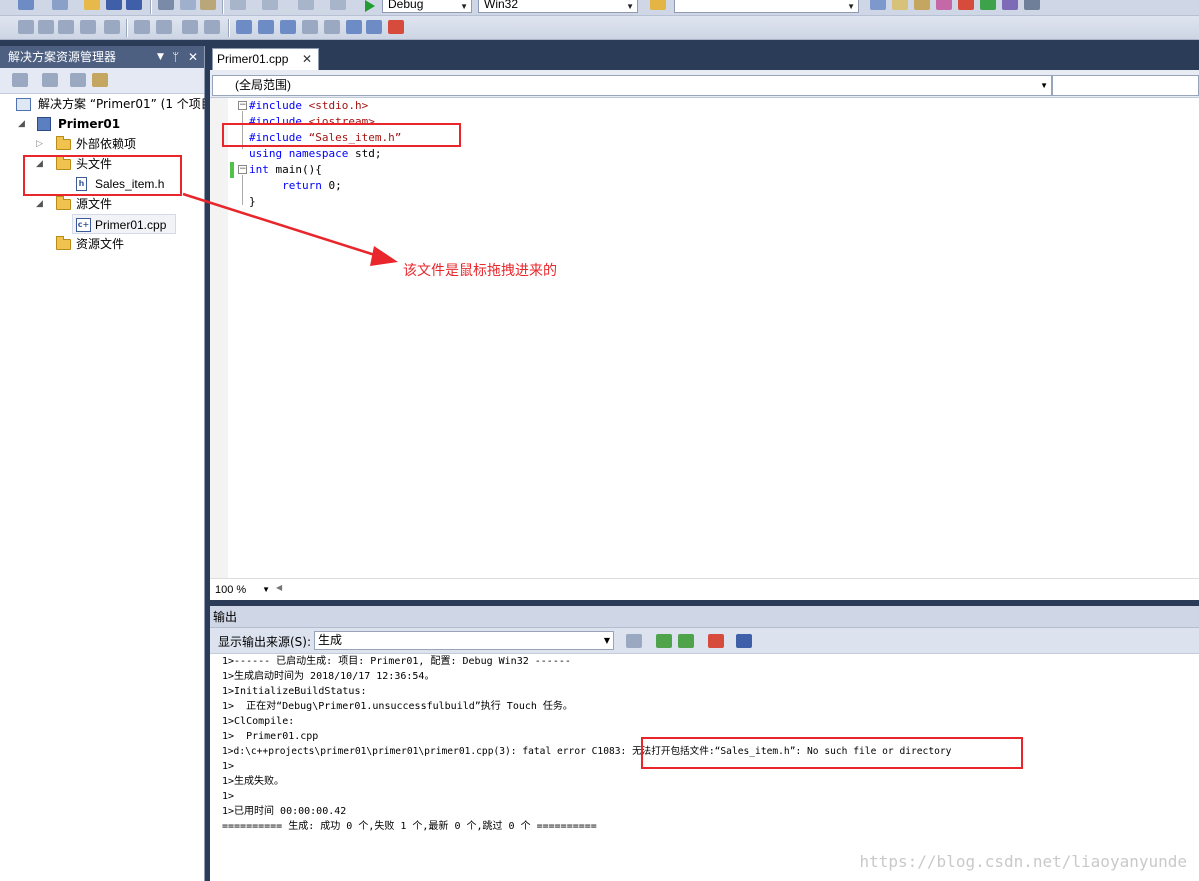 This screenshot has height=881, width=1199. I want to click on tab-primer01-cpp: Primer01.cpp ✕, so click(265, 59).